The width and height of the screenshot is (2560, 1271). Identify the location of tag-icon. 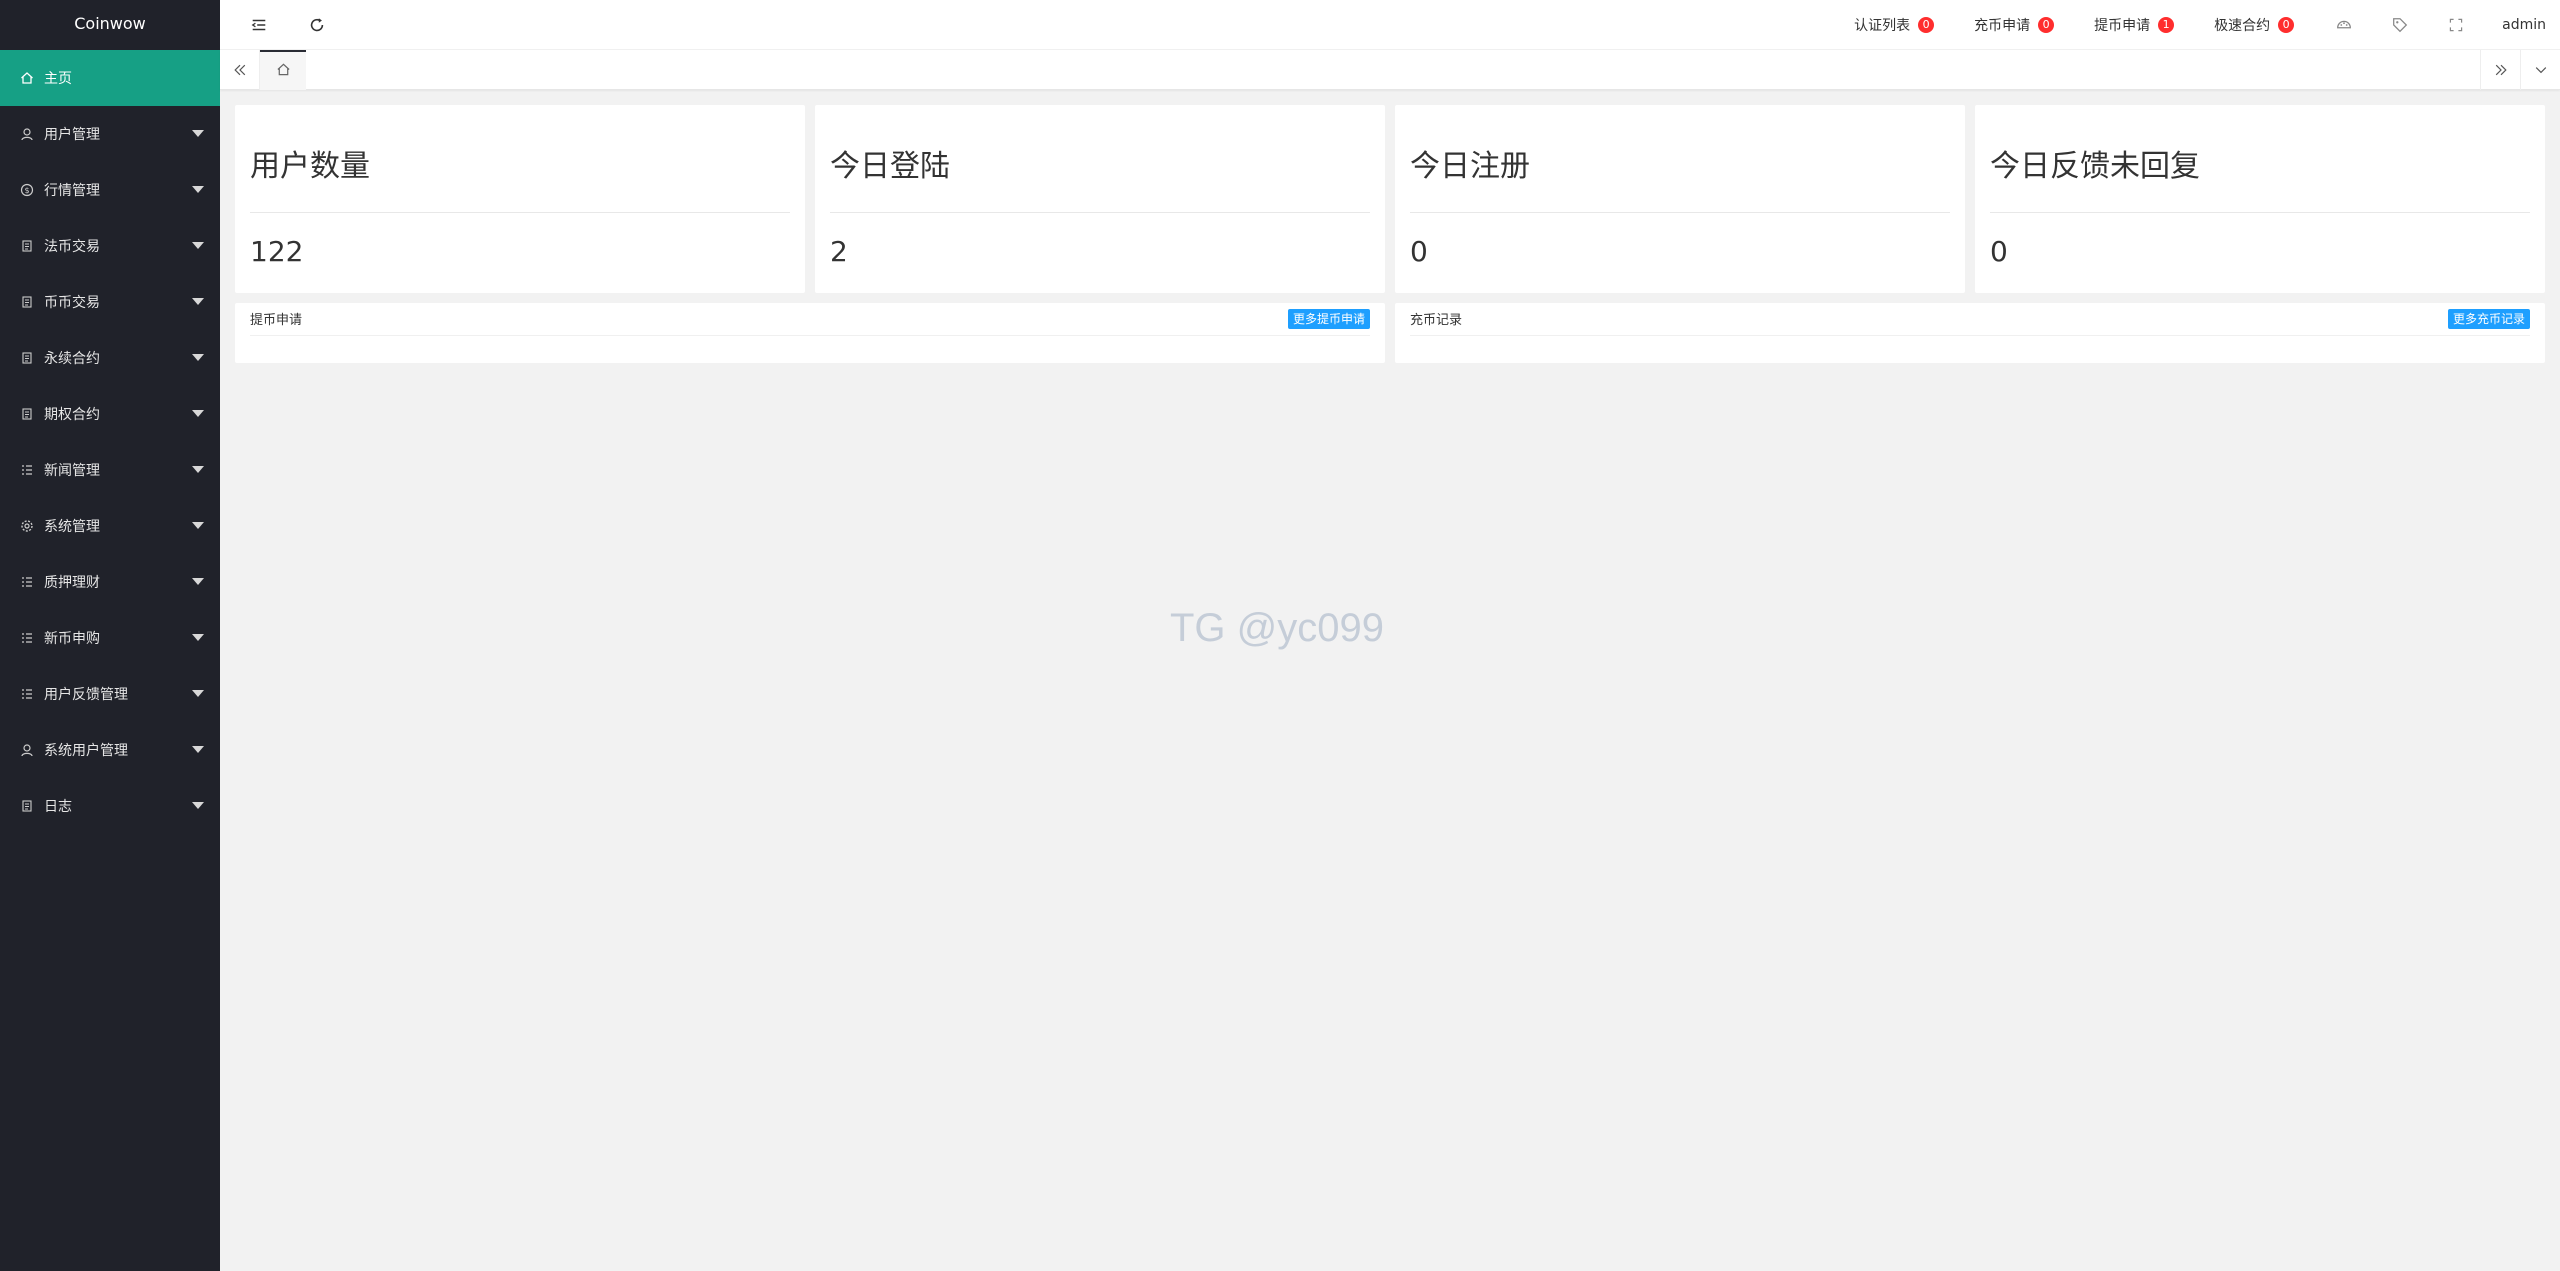
(2400, 25).